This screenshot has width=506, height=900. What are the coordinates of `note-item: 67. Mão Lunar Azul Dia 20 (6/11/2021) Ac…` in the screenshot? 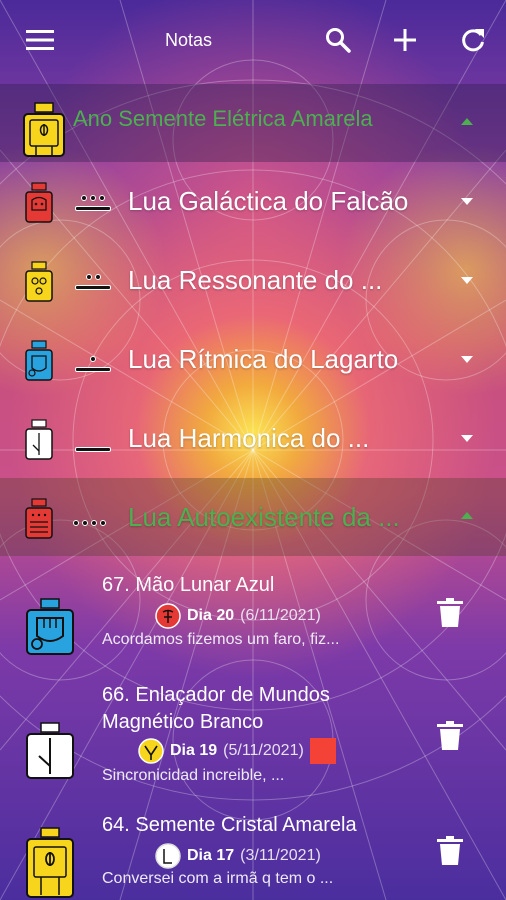 It's located at (253, 620).